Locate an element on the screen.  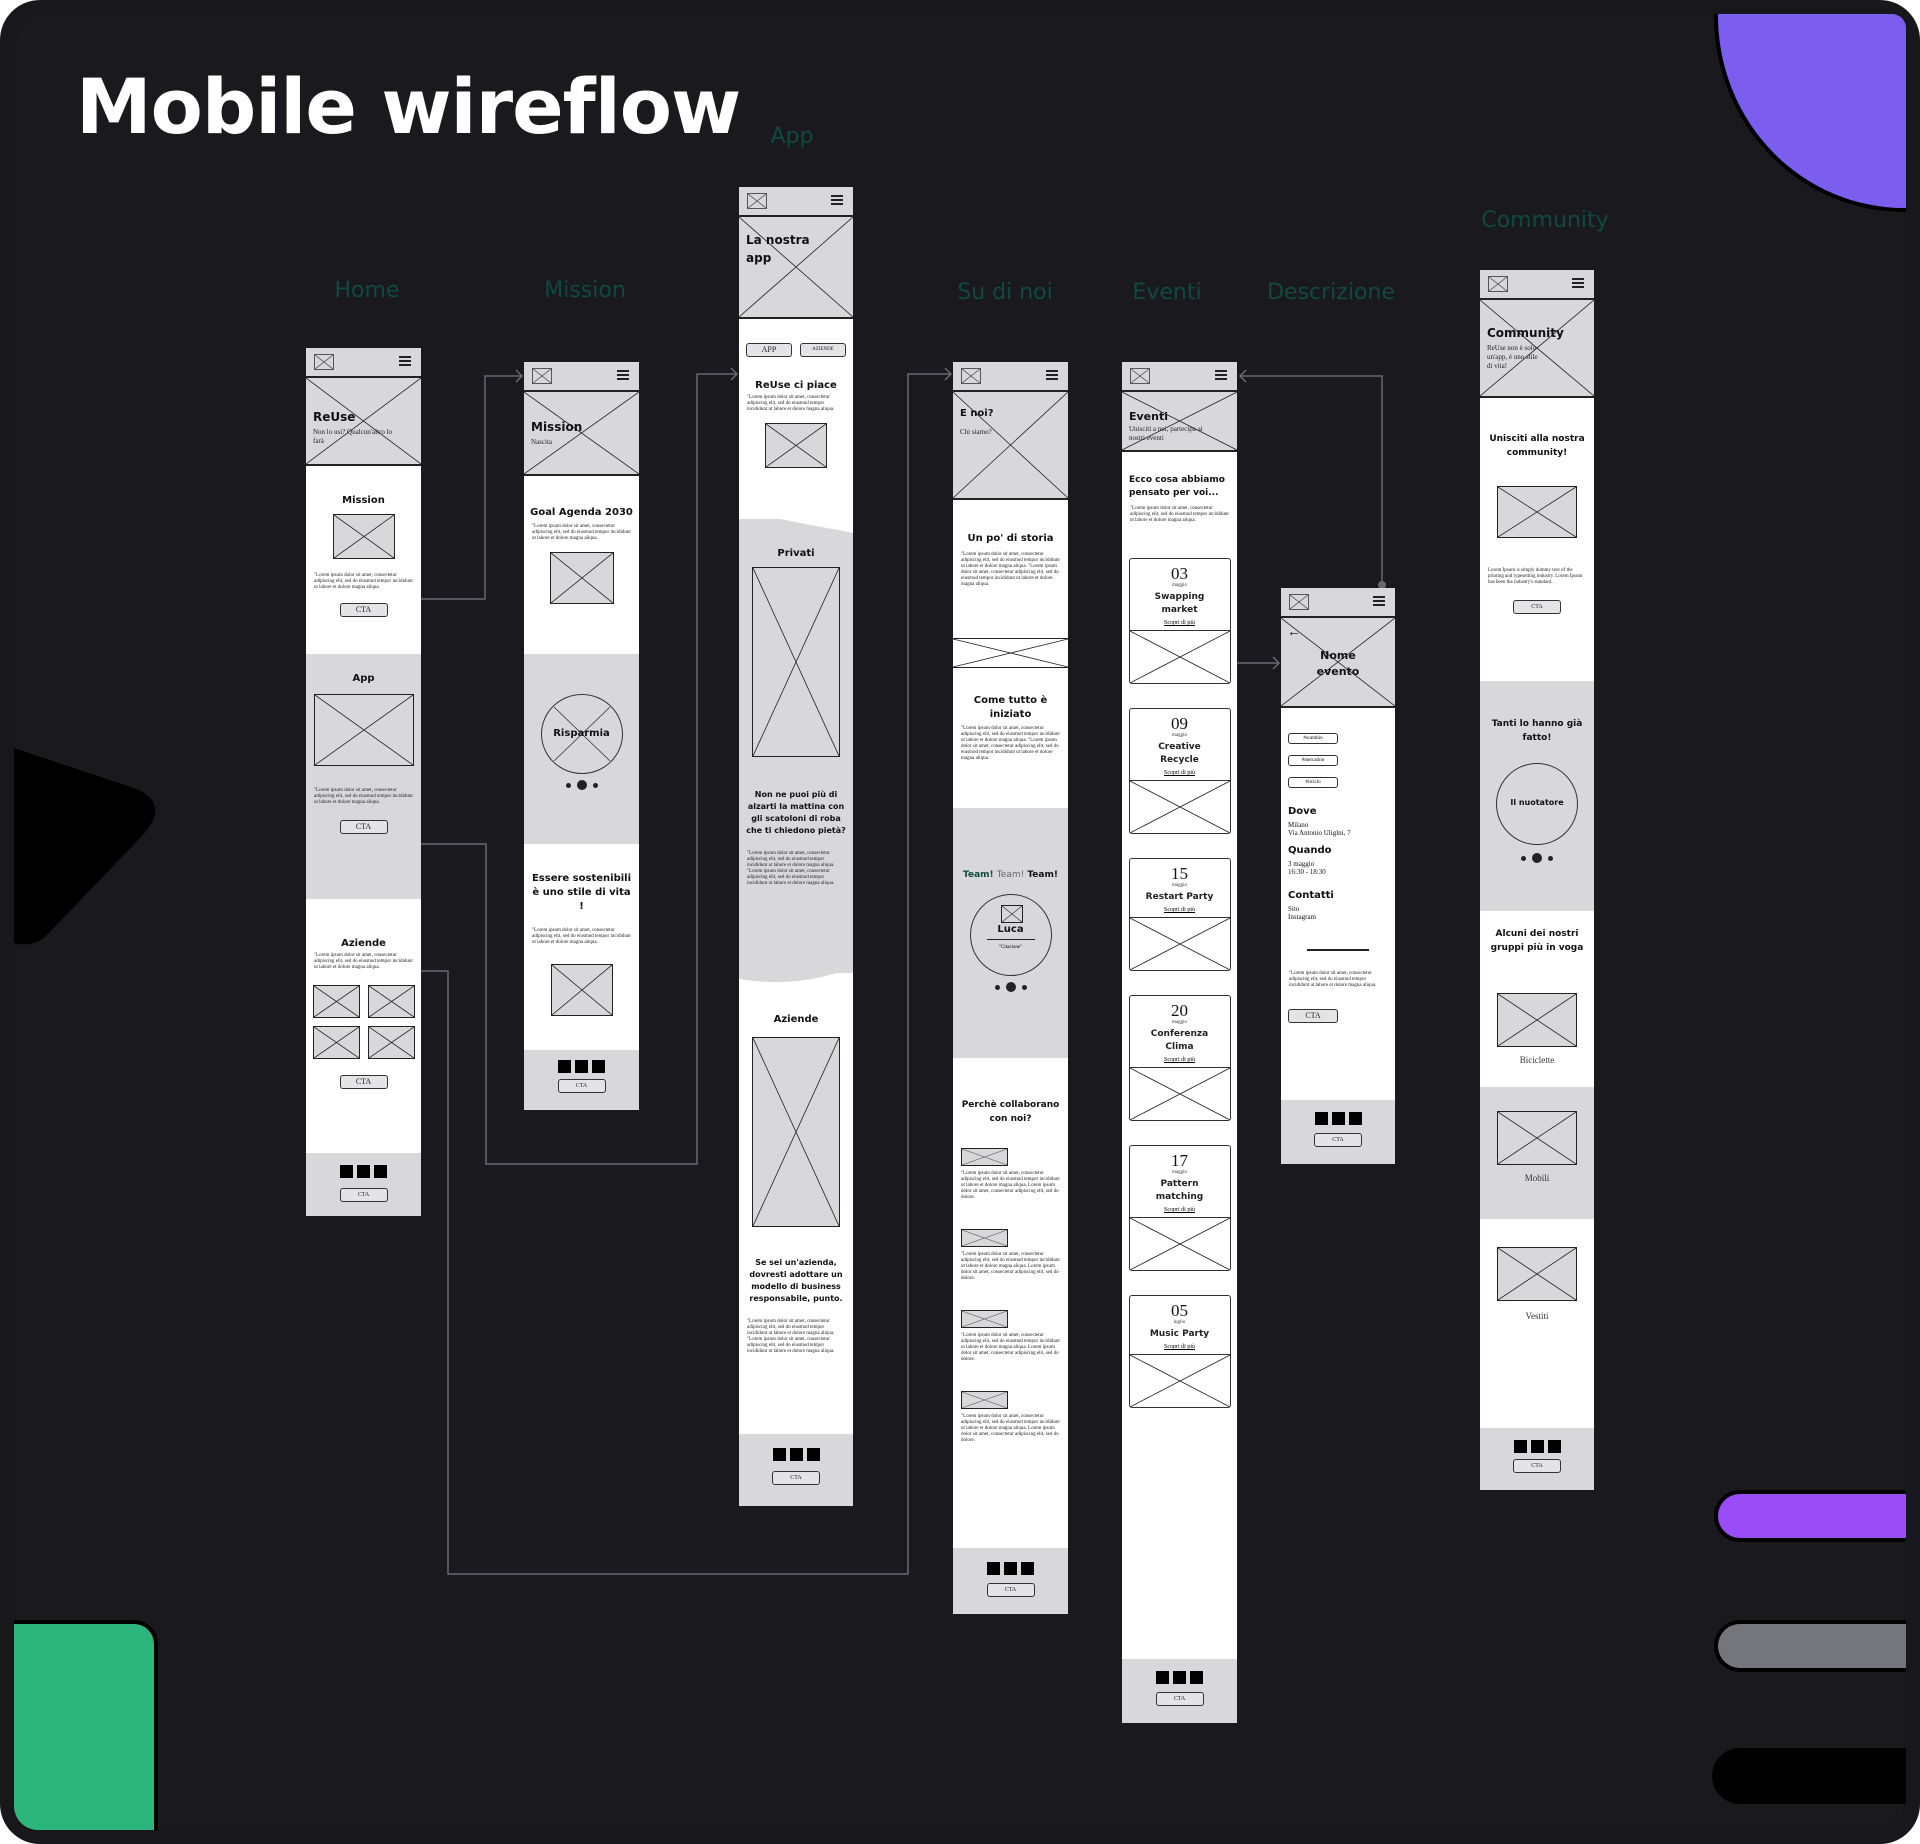
carousel-item: Risparmia is located at coordinates (581, 734).